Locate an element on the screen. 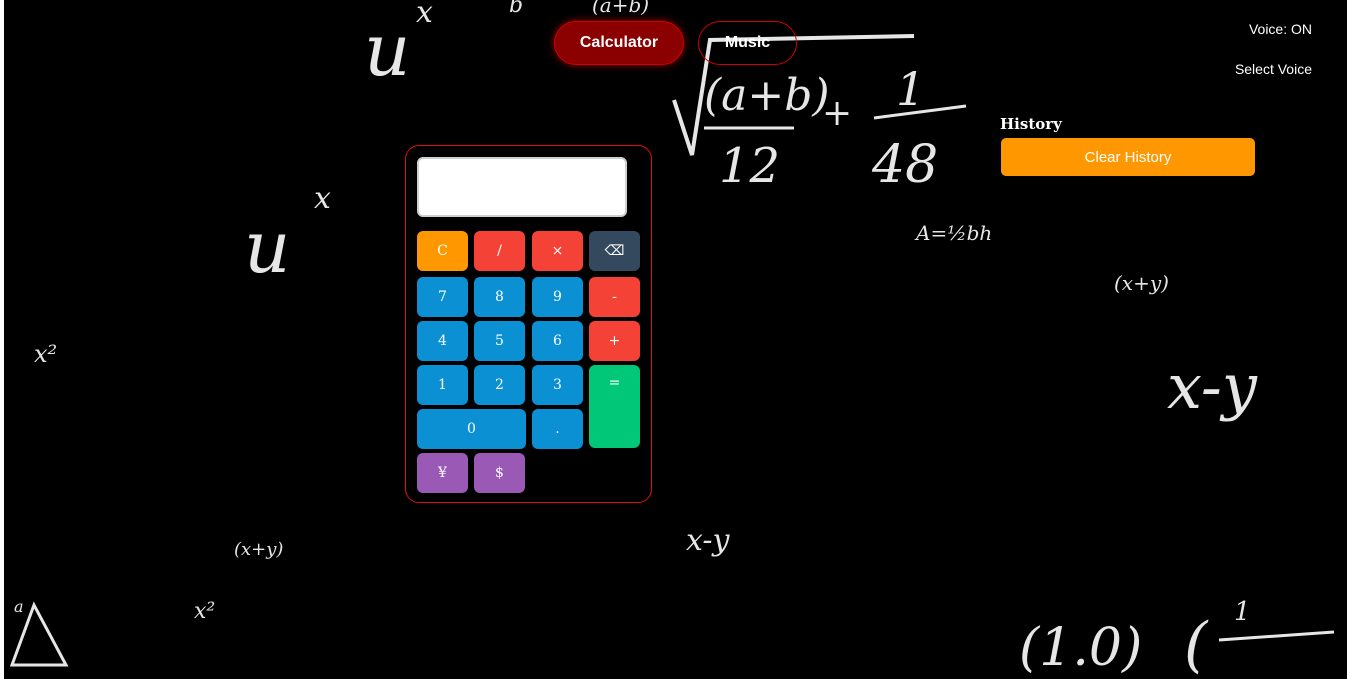 This screenshot has width=1351, height=679. dollar-currency-button: $ is located at coordinates (499, 473).